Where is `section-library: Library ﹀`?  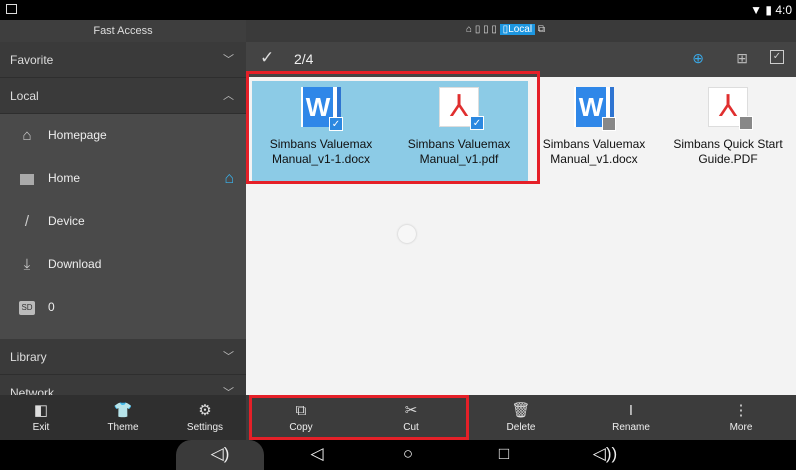 section-library: Library ﹀ is located at coordinates (123, 357).